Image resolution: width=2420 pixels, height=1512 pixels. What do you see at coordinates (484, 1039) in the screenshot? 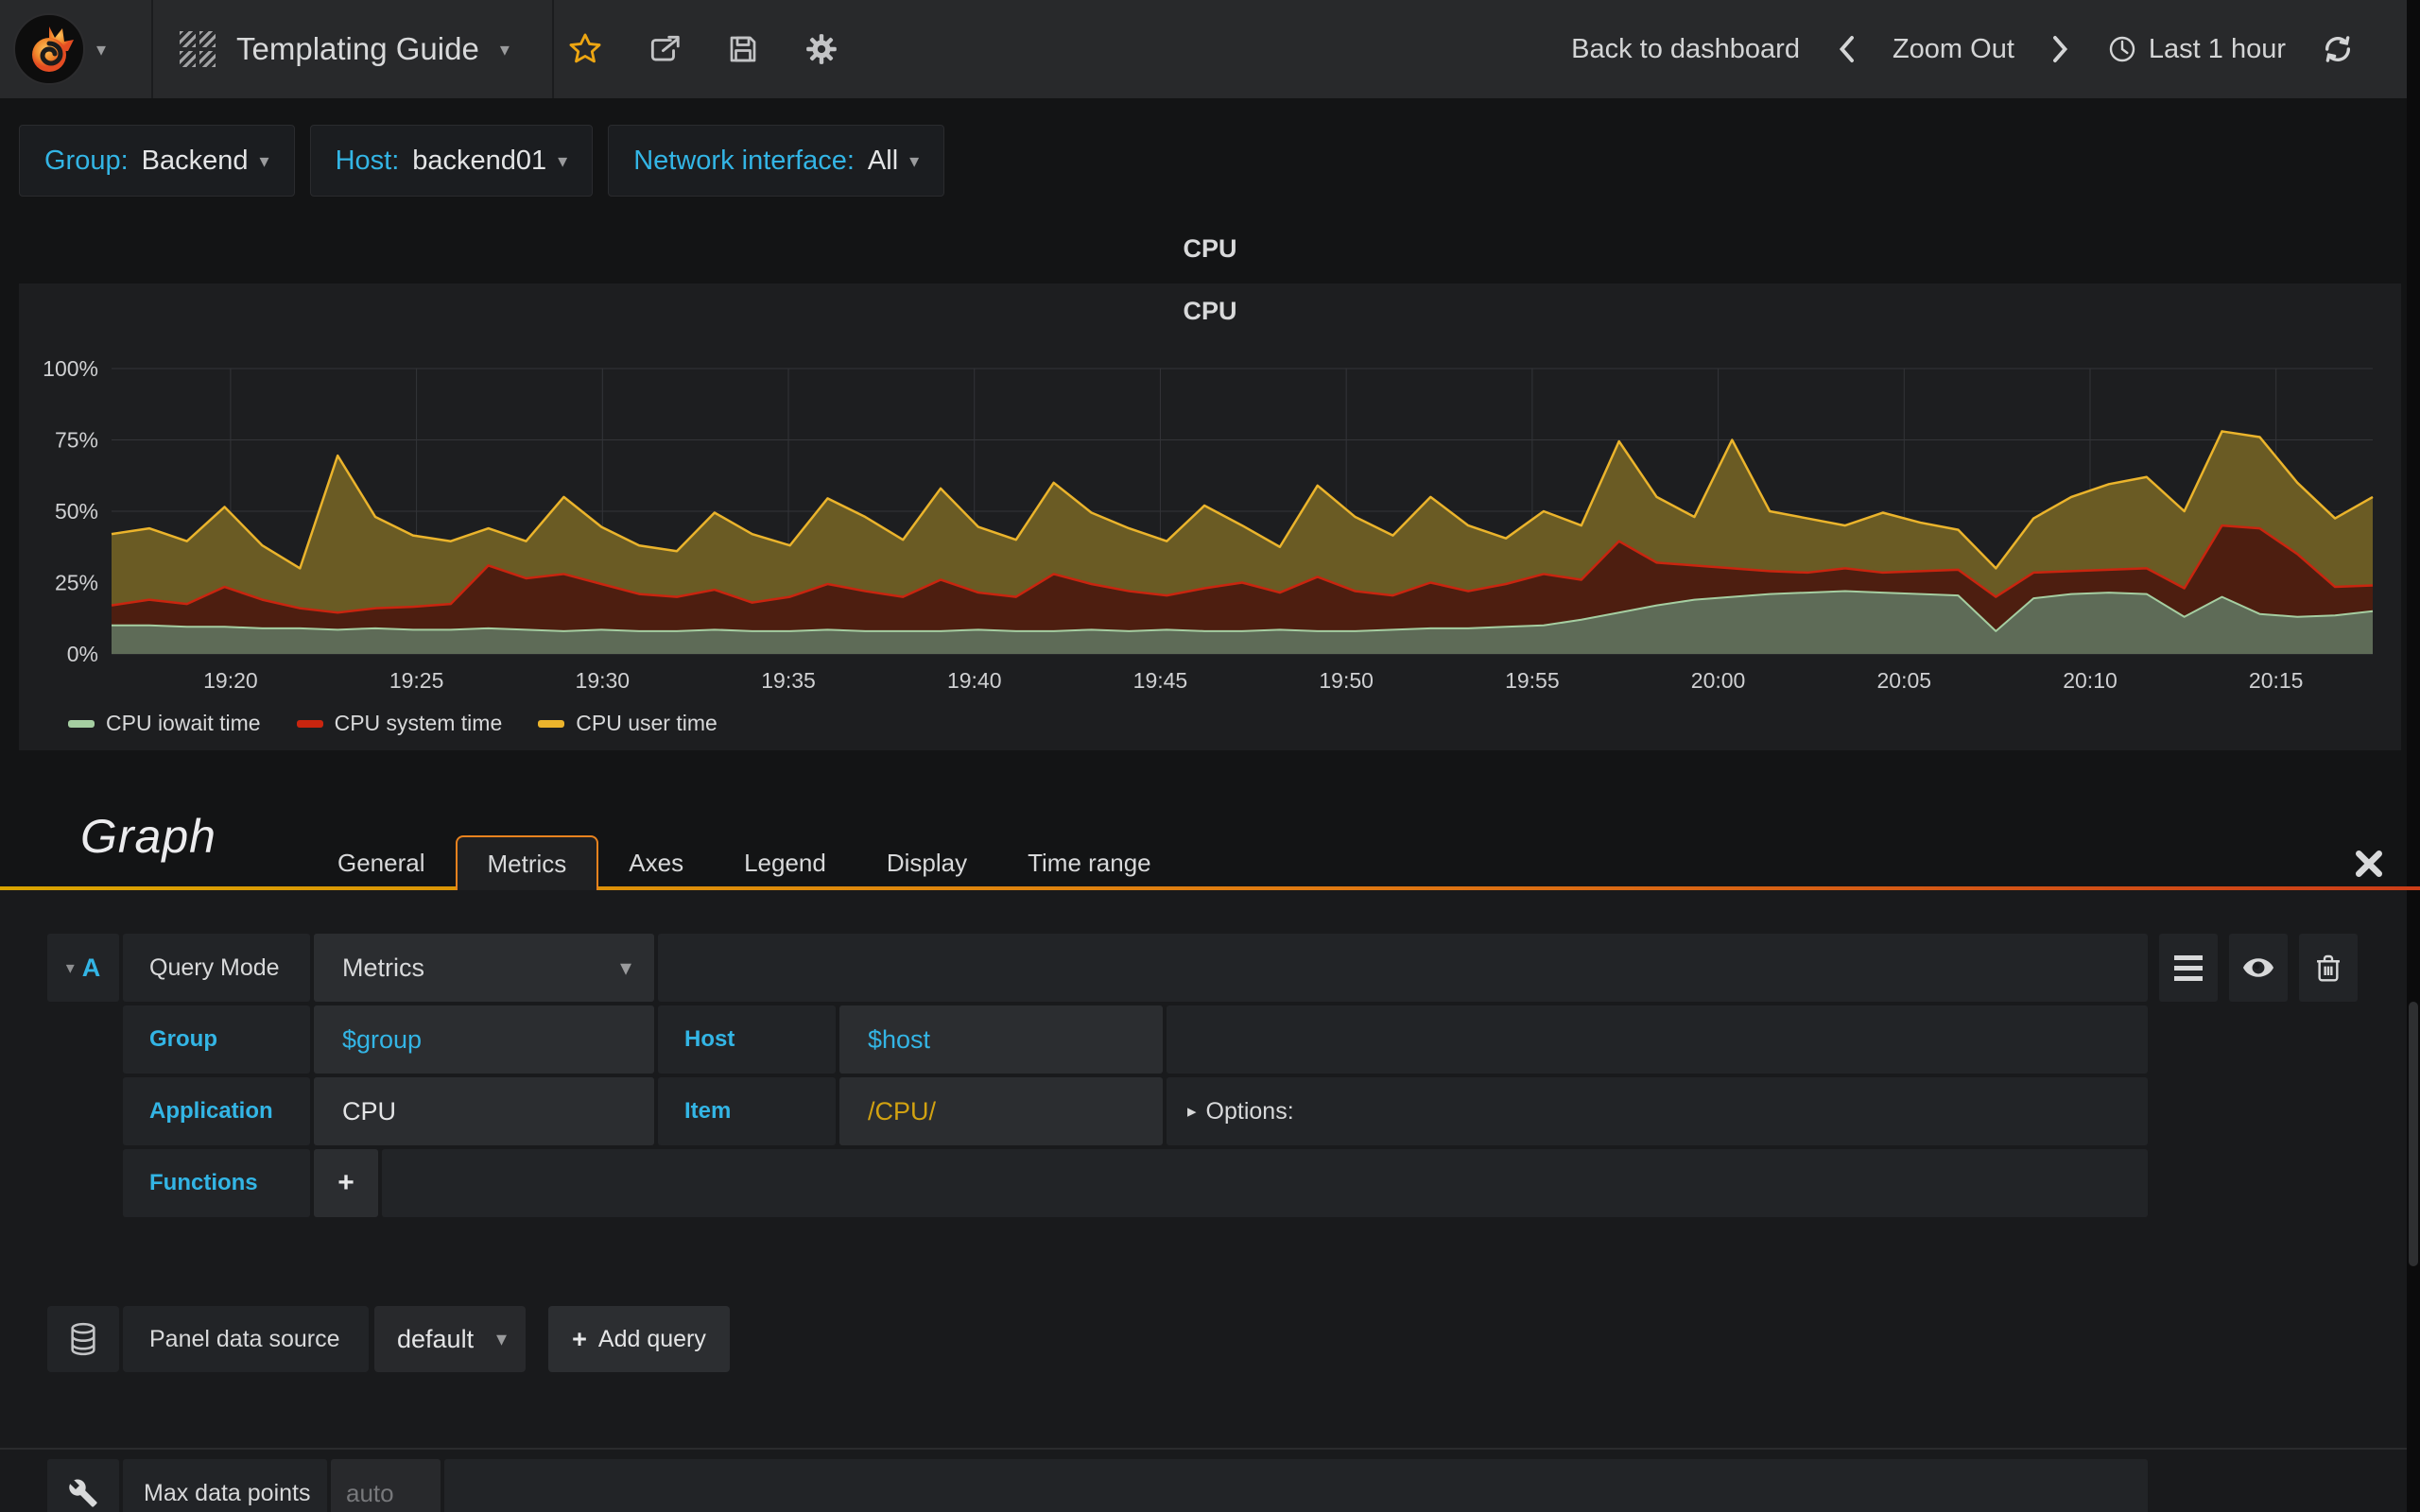
I see `group-field-input: $group` at bounding box center [484, 1039].